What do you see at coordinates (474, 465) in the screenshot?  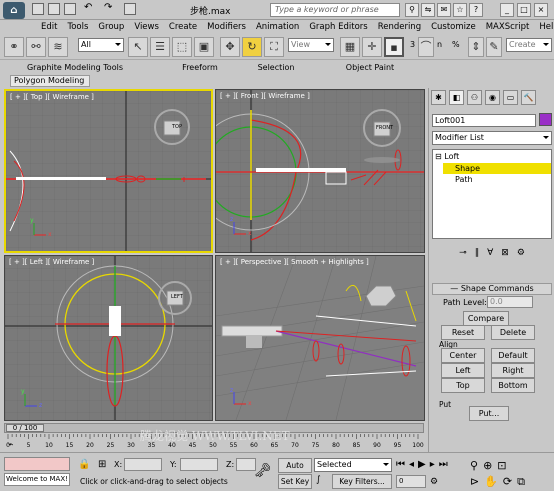 I see `zoom-icon: ⚲` at bounding box center [474, 465].